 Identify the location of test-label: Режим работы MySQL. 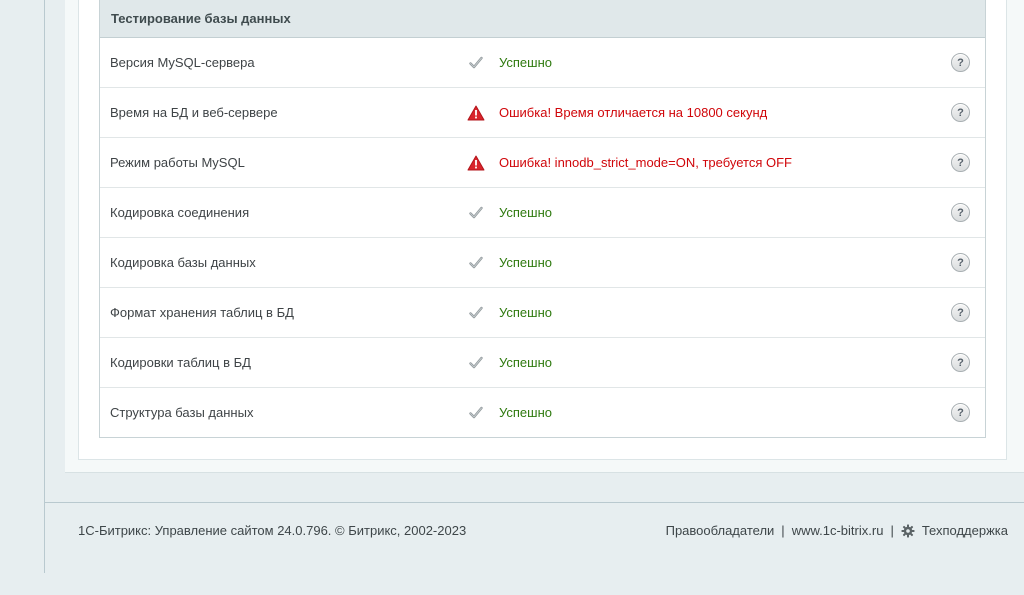
(177, 162).